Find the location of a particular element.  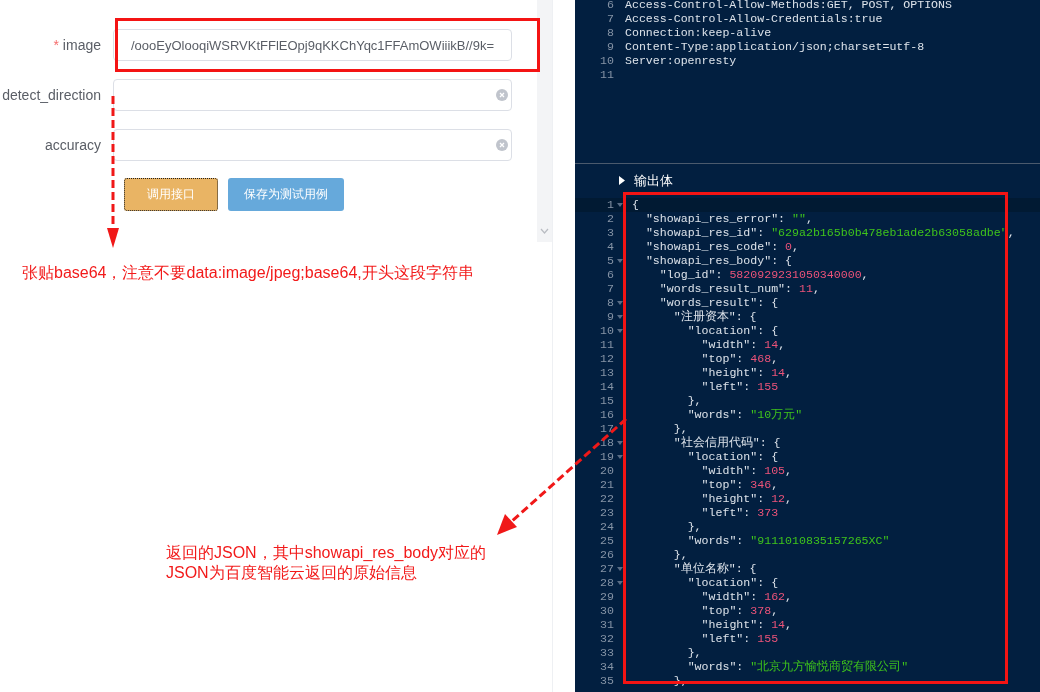

code-line: "left": 373 is located at coordinates (739, 513).